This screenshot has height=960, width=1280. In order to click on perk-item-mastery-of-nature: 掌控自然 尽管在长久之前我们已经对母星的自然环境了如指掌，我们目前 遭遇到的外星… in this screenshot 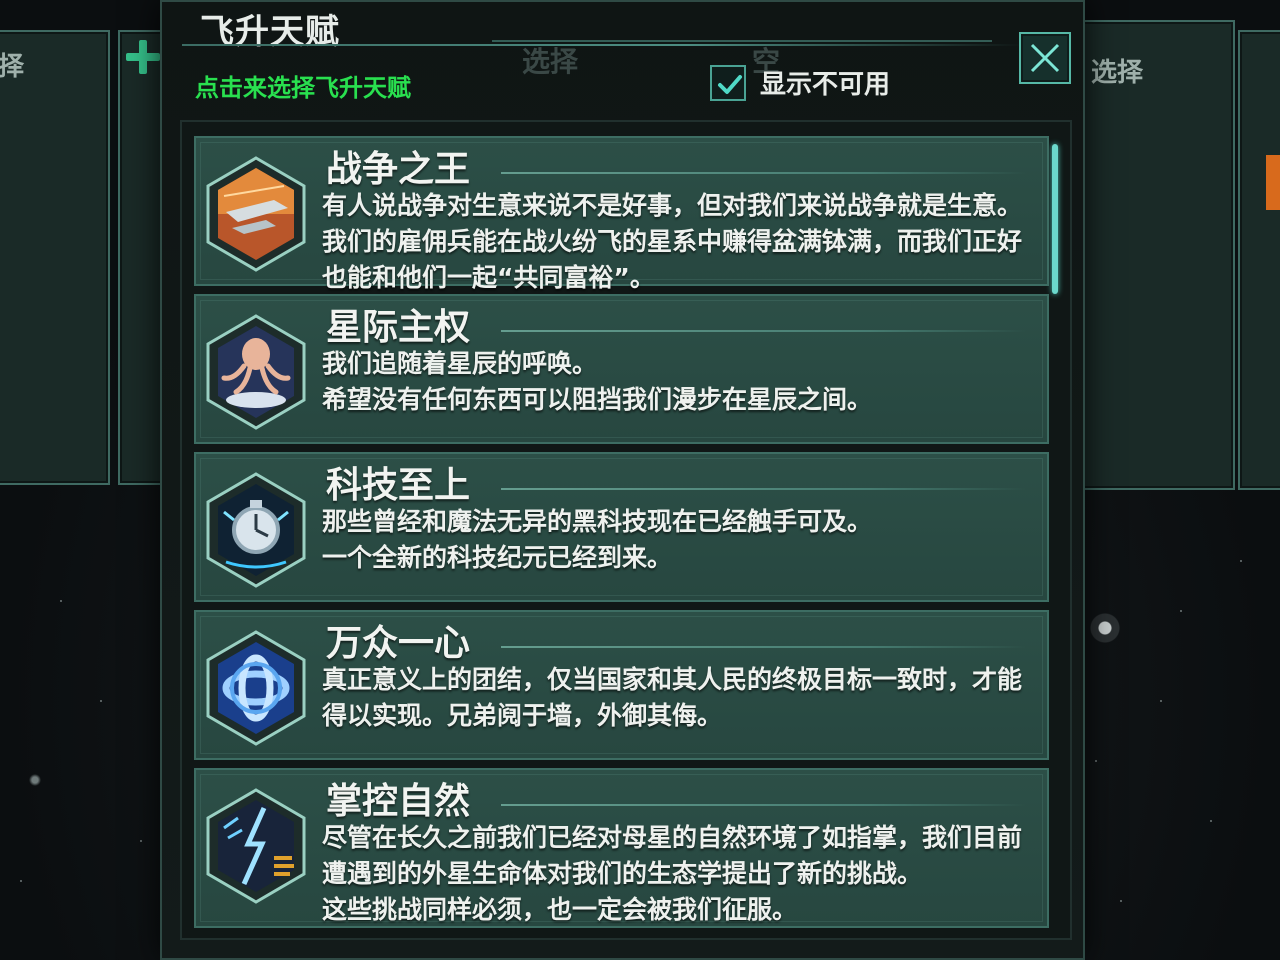, I will do `click(621, 848)`.